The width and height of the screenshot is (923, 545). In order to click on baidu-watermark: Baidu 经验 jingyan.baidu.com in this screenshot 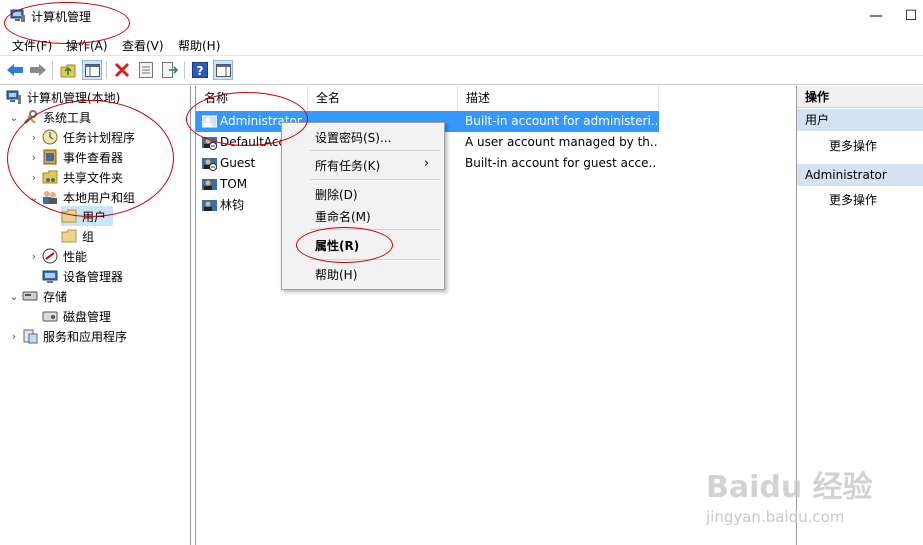, I will do `click(789, 494)`.